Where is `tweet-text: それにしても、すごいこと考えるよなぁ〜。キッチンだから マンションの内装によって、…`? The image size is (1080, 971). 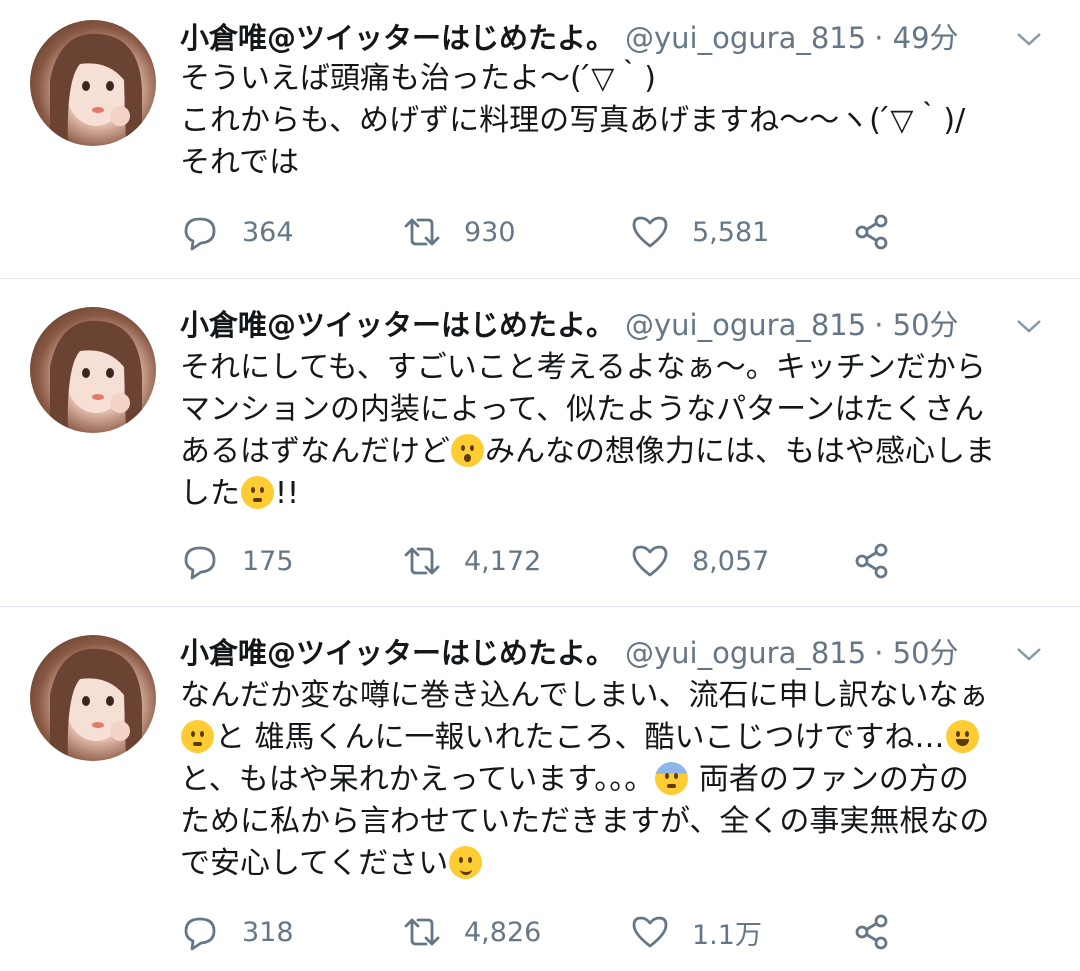
tweet-text: それにしても、すごいこと考えるよなぁ〜。キッチンだから マンションの内装によって、… is located at coordinates (620, 431).